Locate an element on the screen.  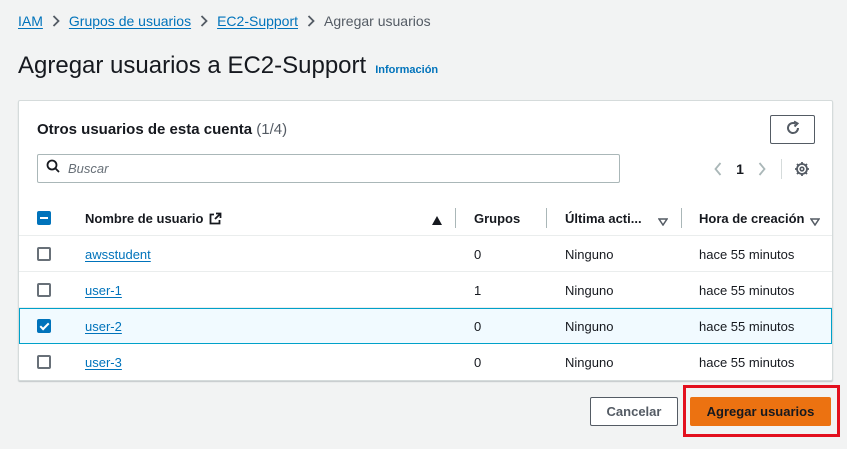
page-title: Agregar usuarios a EC2-Support is located at coordinates (192, 65).